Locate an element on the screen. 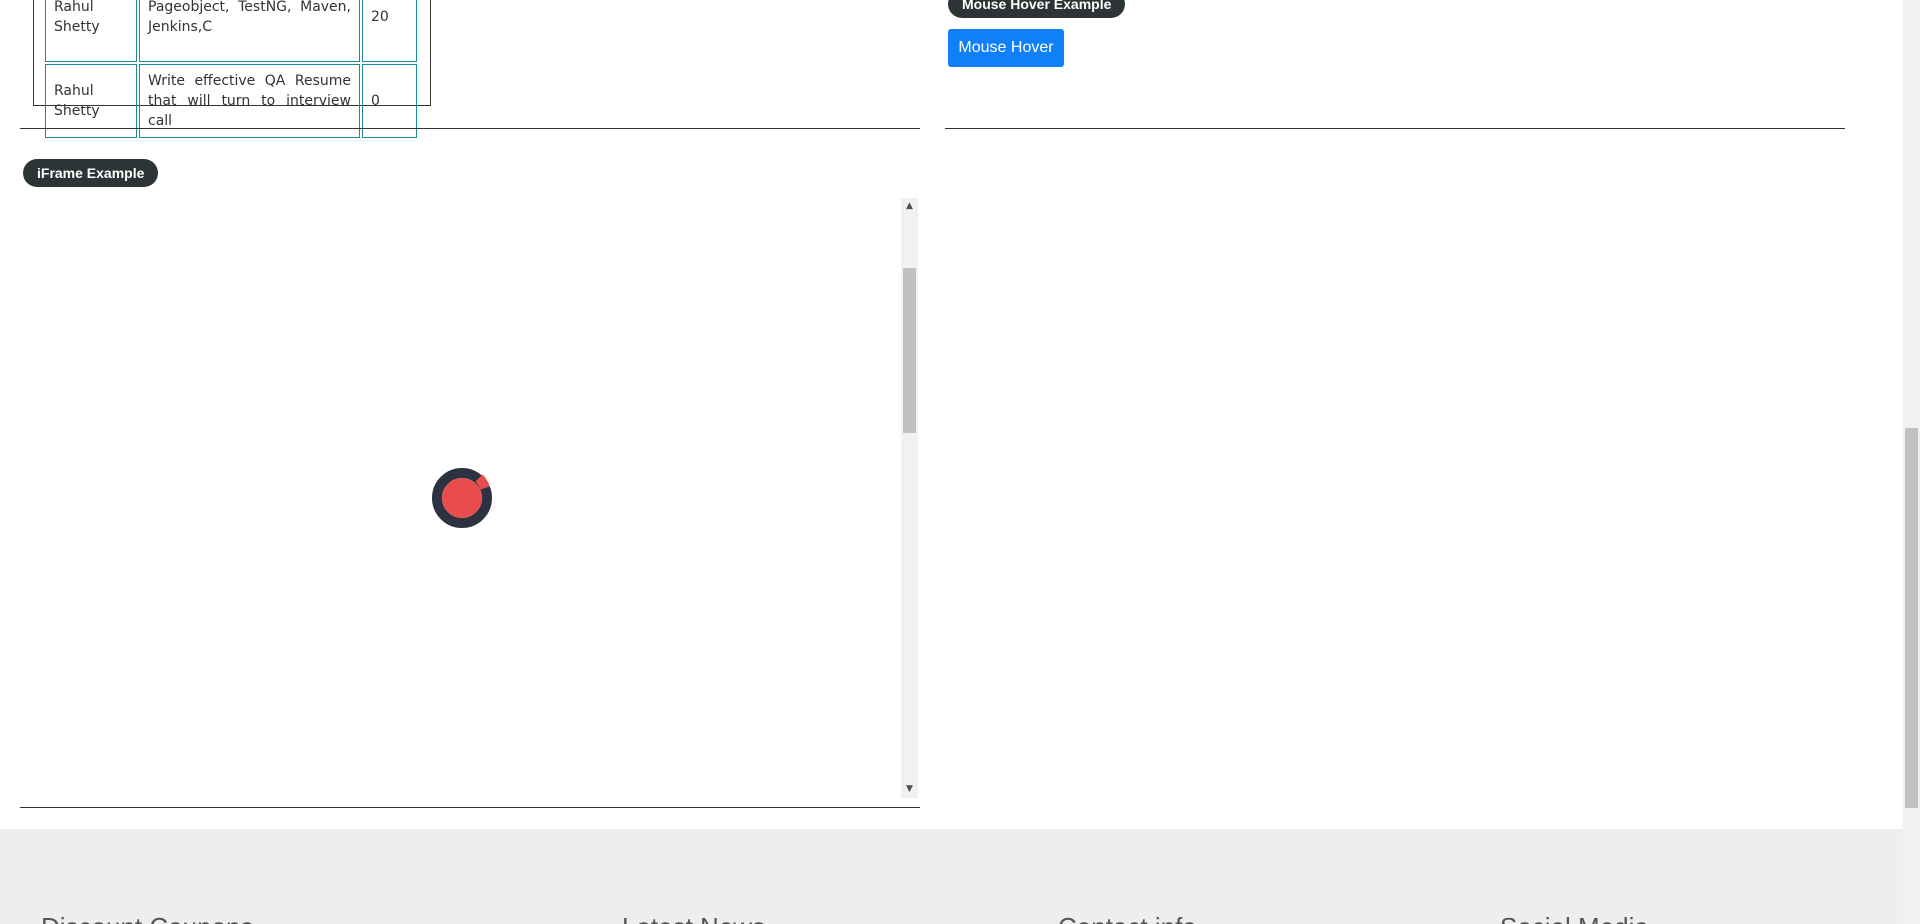 This screenshot has width=1920, height=924. iframe-legend: iFrame Example is located at coordinates (91, 173).